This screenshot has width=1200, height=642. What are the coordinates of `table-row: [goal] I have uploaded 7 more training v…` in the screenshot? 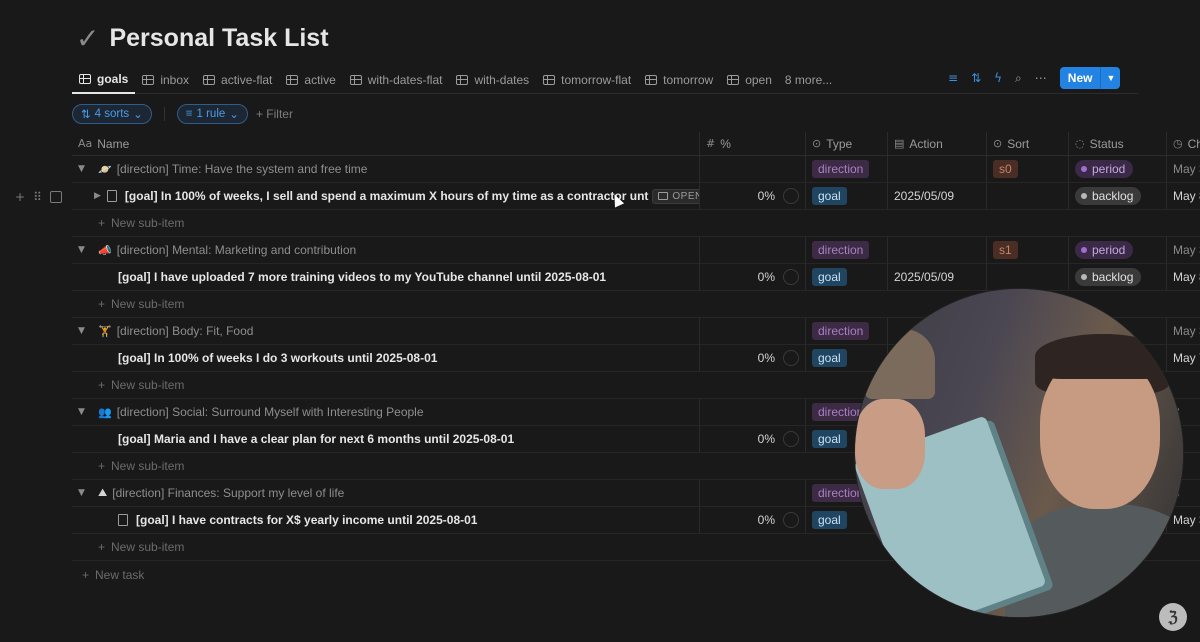 It's located at (636, 277).